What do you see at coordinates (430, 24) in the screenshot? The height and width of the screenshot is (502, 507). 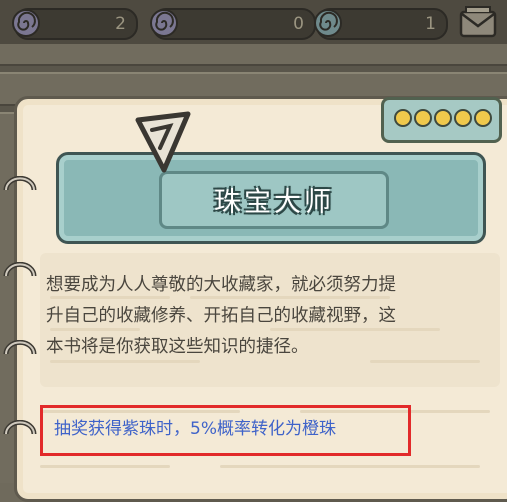 I see `currency-value-3: 1` at bounding box center [430, 24].